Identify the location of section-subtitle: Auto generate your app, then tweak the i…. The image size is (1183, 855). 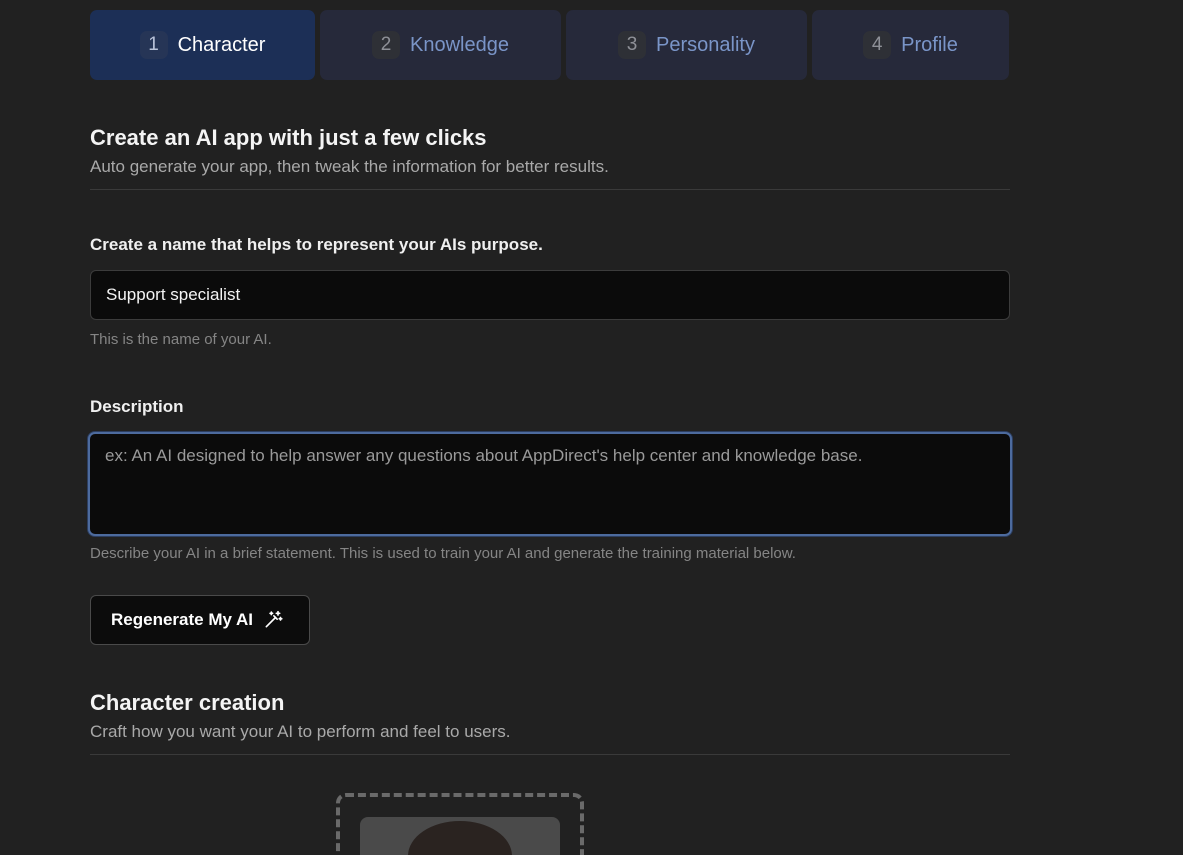
(349, 166).